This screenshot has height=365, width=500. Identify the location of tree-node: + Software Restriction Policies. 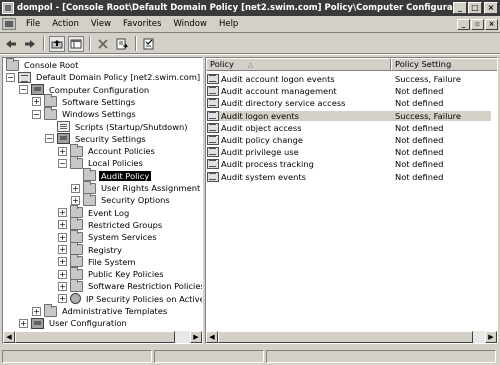
(130, 285).